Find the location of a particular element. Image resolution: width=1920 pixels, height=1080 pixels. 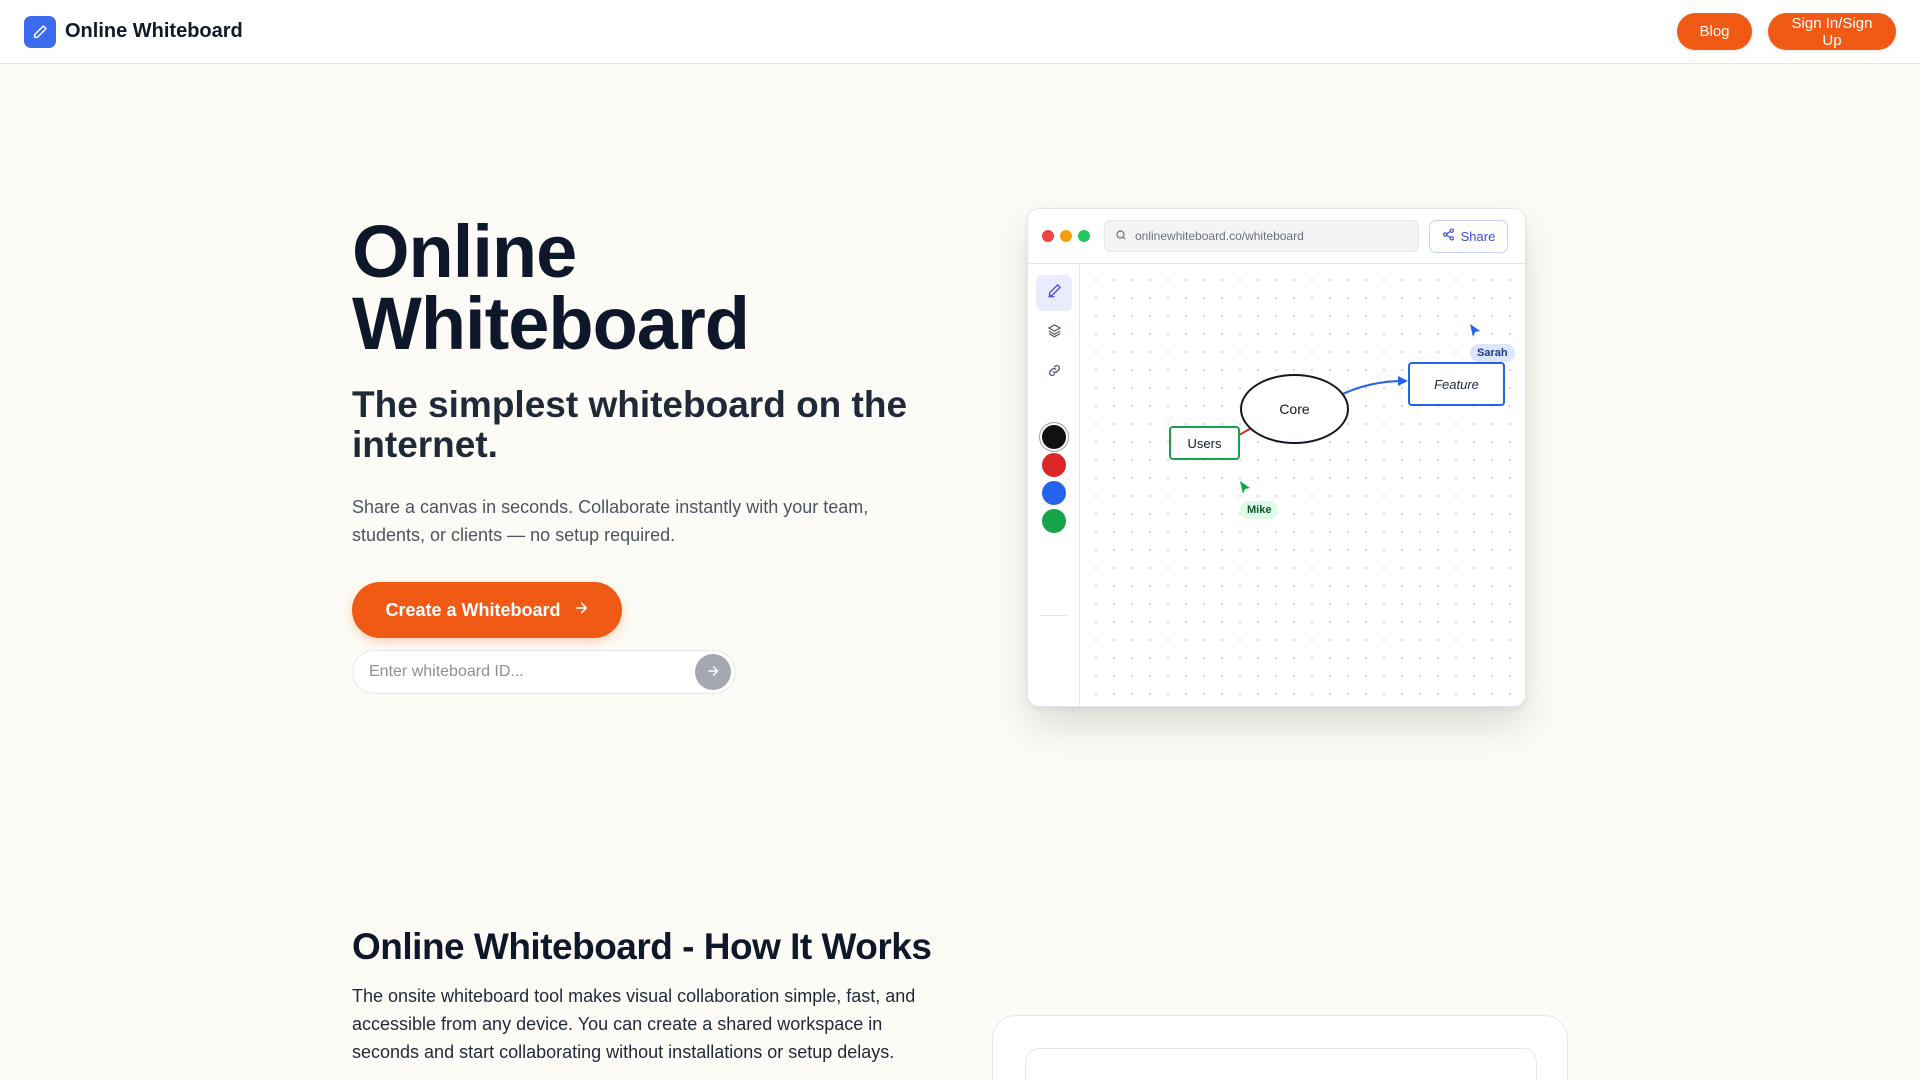

blog-button: Blog is located at coordinates (1714, 31).